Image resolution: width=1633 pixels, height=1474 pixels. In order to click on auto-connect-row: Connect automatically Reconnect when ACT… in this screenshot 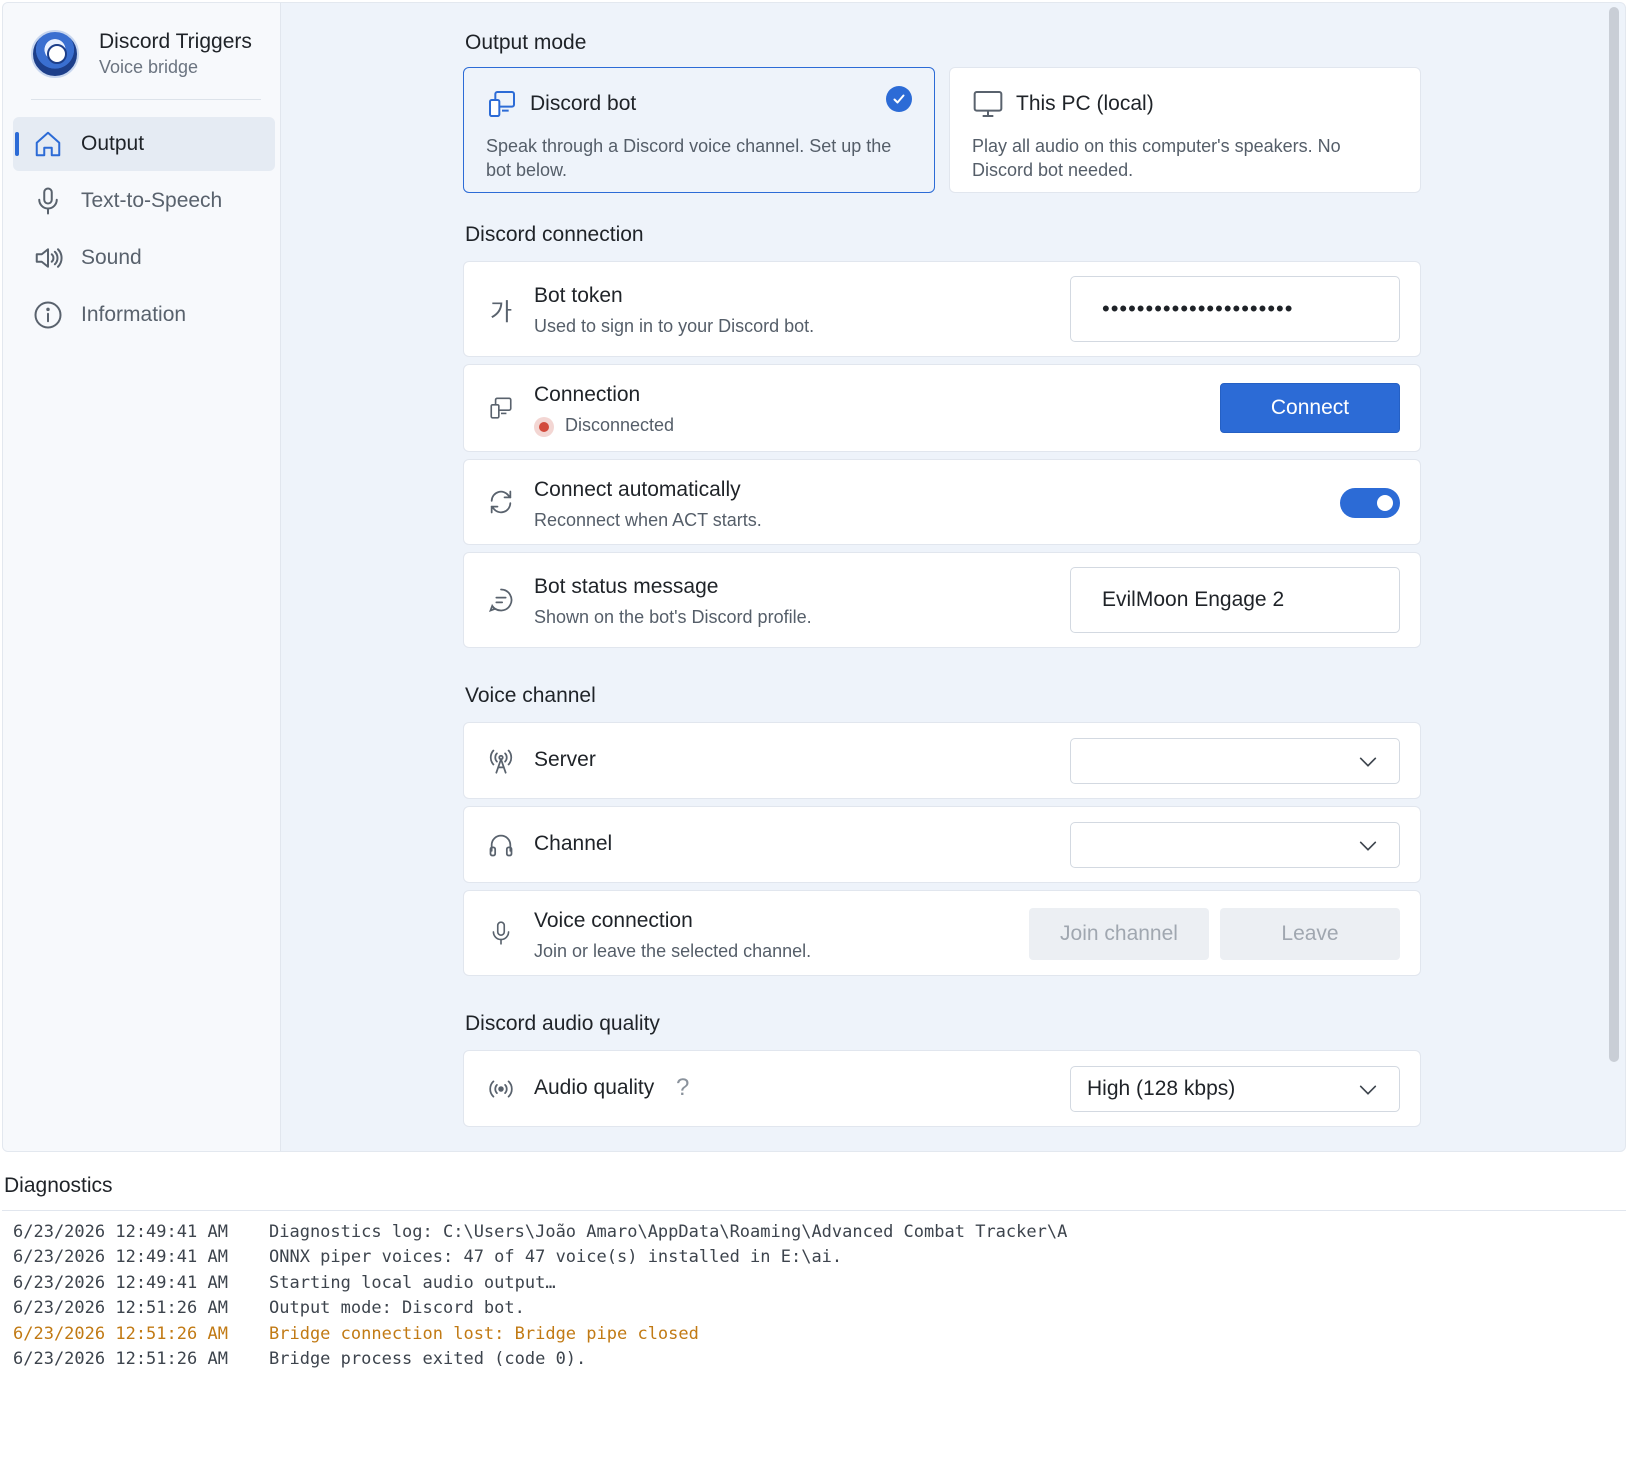, I will do `click(942, 502)`.